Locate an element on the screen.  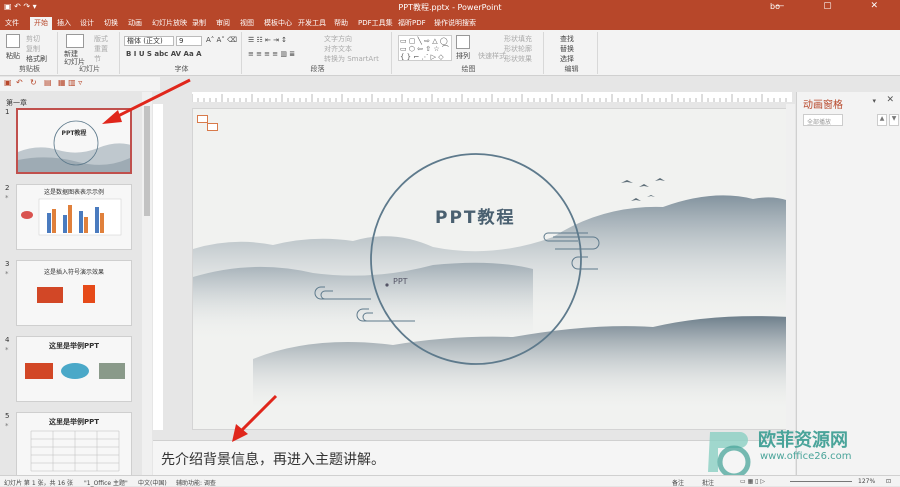
copy-button: 复制 is located at coordinates (33, 49).